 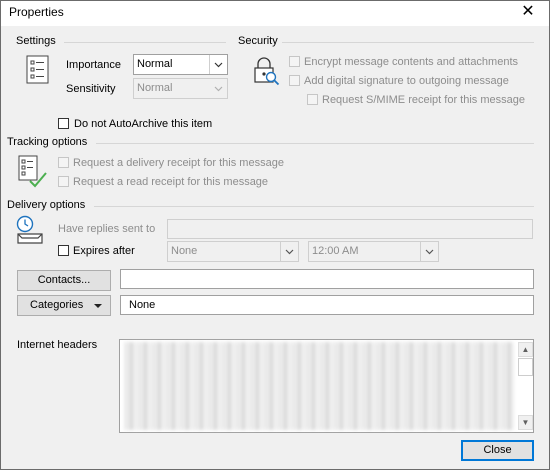 I want to click on close-button: Close, so click(x=497, y=450).